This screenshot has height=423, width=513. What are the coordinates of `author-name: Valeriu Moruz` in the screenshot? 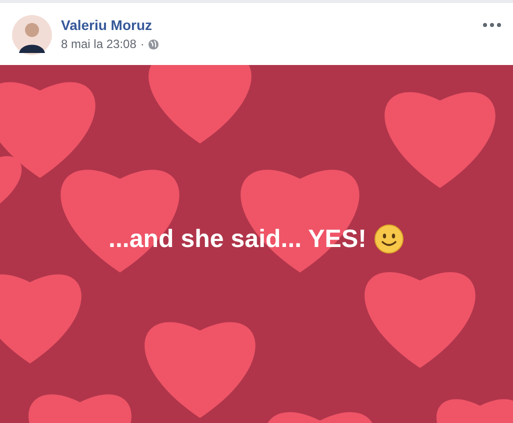 It's located at (267, 25).